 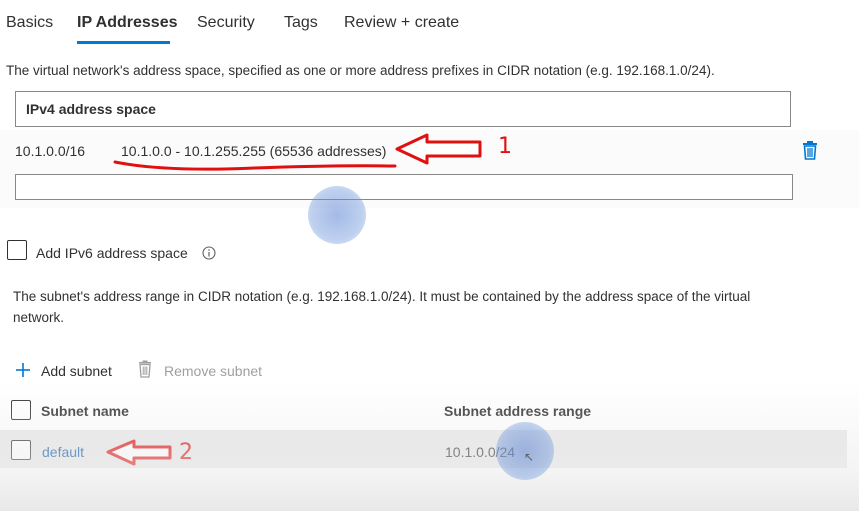 I want to click on remove-subnet-button: Remove subnet, so click(x=213, y=371).